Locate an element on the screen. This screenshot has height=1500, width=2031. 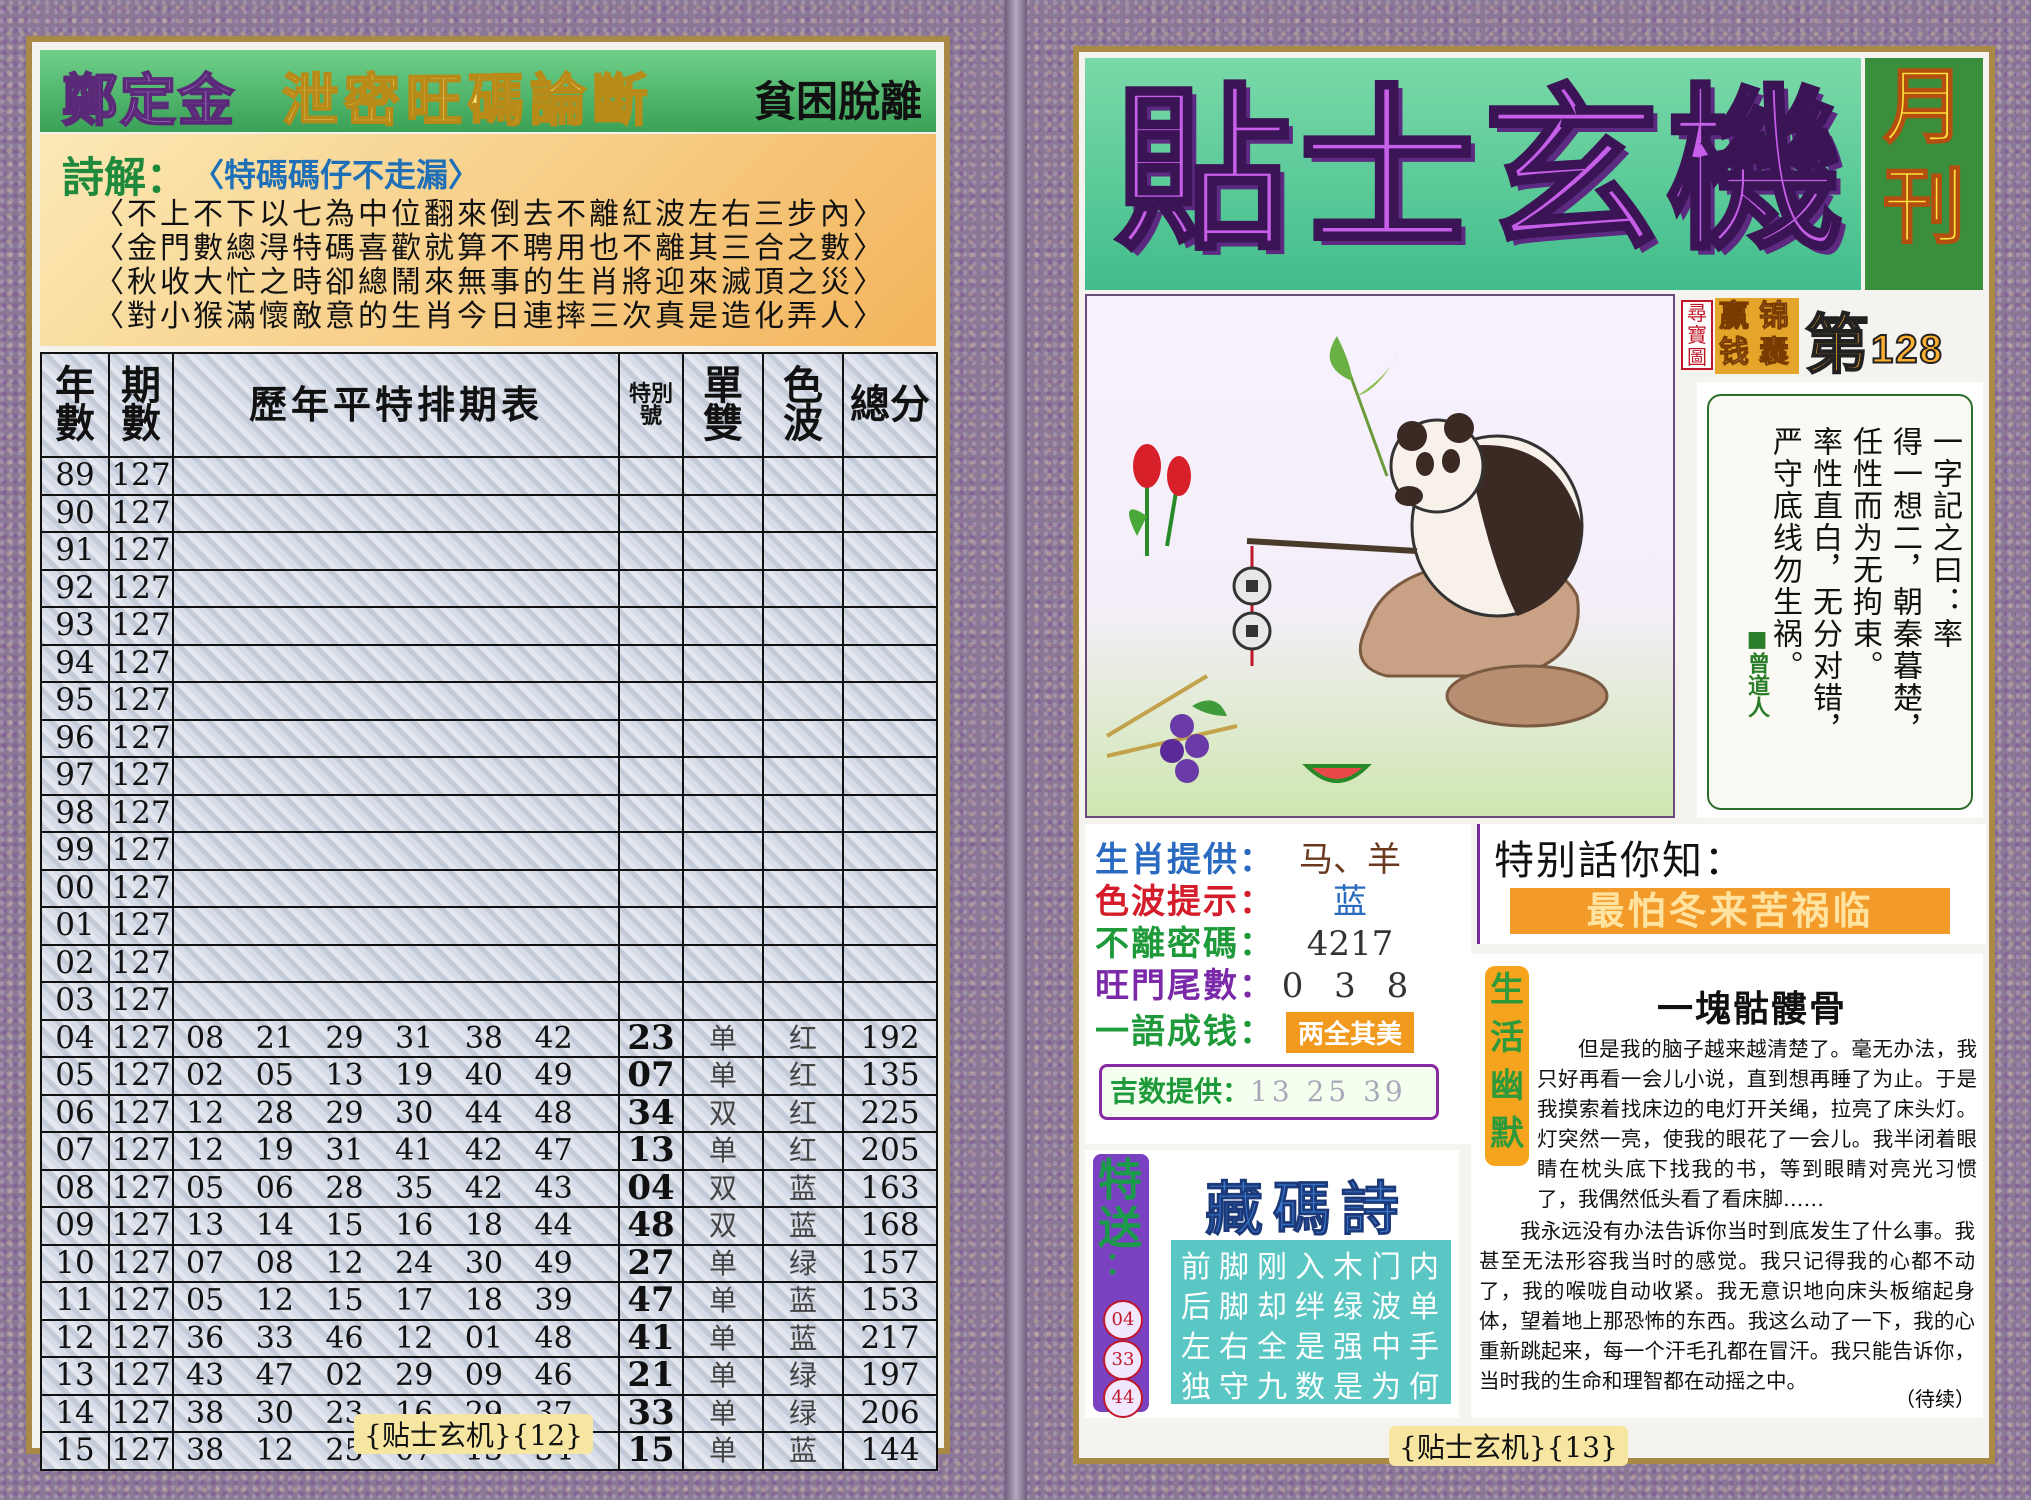
hidden-poem-title: 藏碼詩 is located at coordinates (1307, 1210).